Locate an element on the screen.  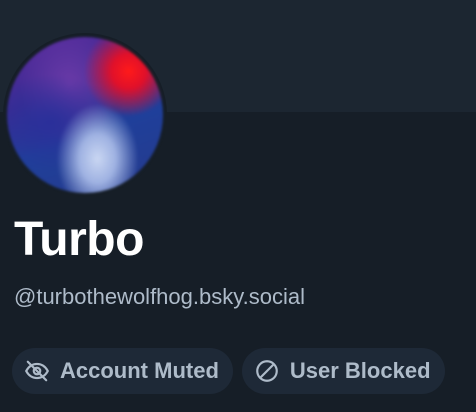
account-muted-pill: Account Muted is located at coordinates (122, 371).